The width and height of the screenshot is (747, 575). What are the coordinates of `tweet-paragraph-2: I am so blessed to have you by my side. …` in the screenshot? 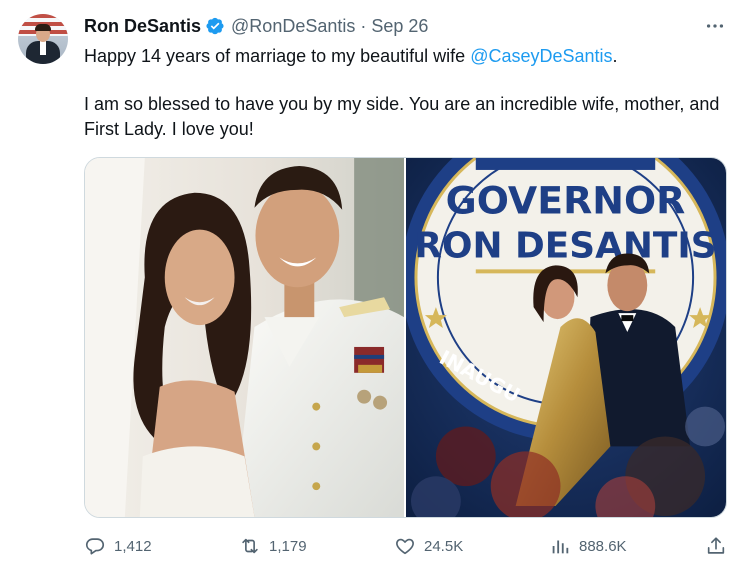 It's located at (402, 116).